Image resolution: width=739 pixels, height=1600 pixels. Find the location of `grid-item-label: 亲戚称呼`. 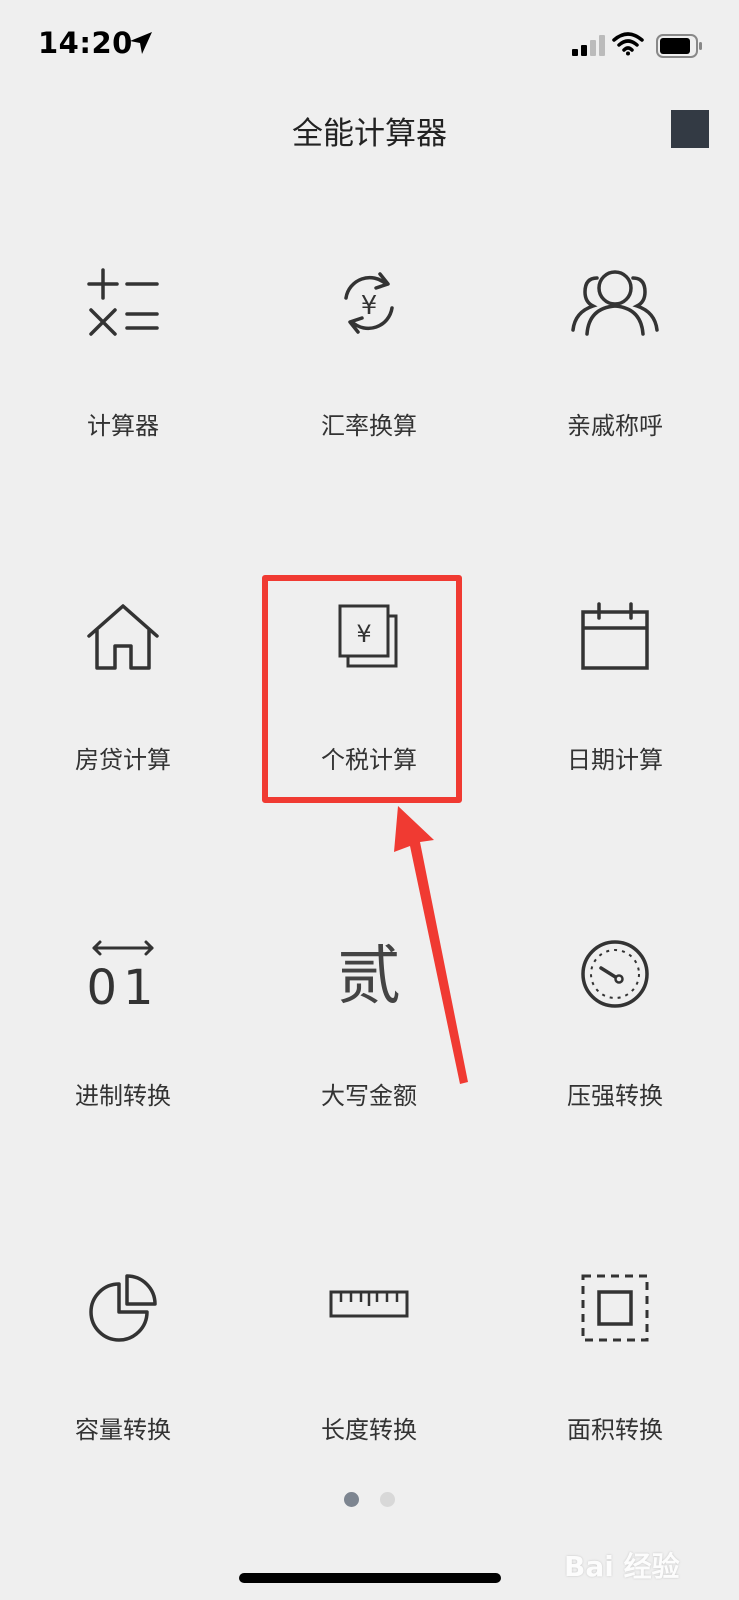

grid-item-label: 亲戚称呼 is located at coordinates (615, 426).